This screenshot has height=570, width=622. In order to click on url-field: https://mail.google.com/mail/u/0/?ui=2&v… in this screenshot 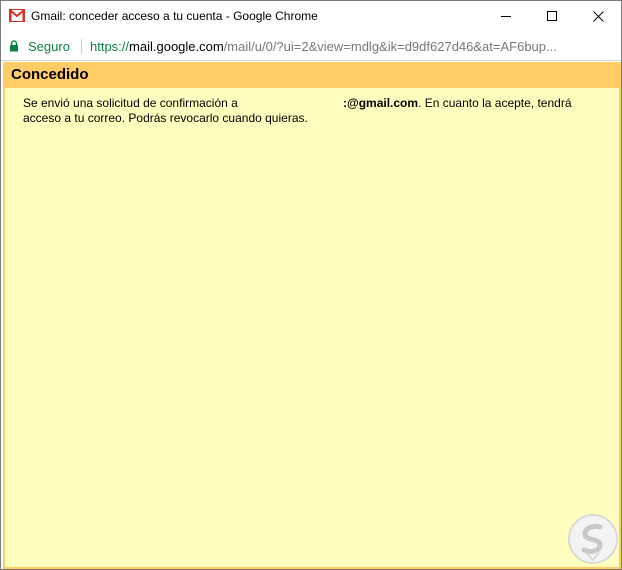, I will do `click(353, 46)`.